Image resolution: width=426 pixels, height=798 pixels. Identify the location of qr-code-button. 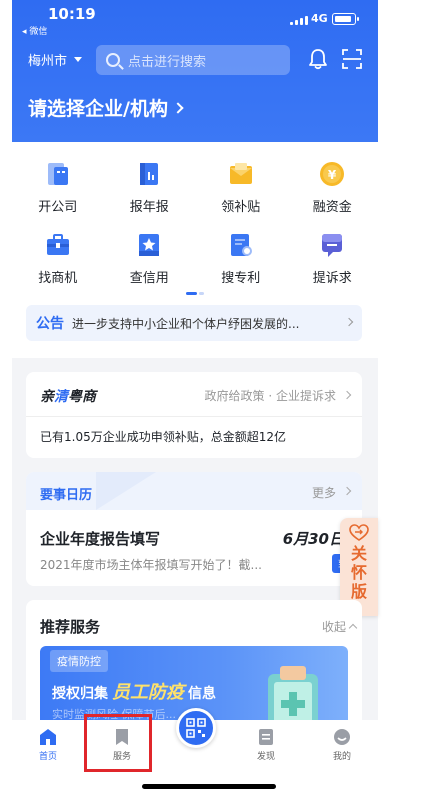
(196, 728).